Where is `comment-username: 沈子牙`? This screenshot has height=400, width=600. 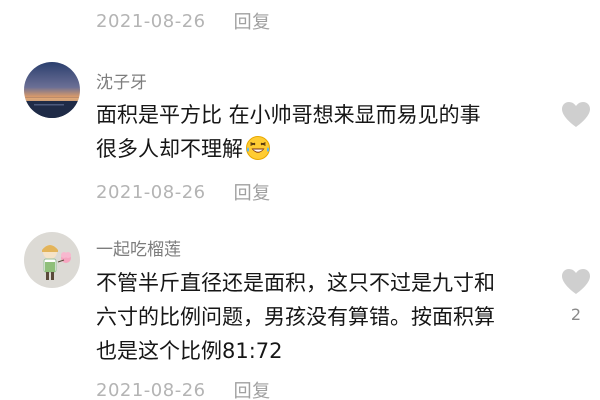 comment-username: 沈子牙 is located at coordinates (121, 80).